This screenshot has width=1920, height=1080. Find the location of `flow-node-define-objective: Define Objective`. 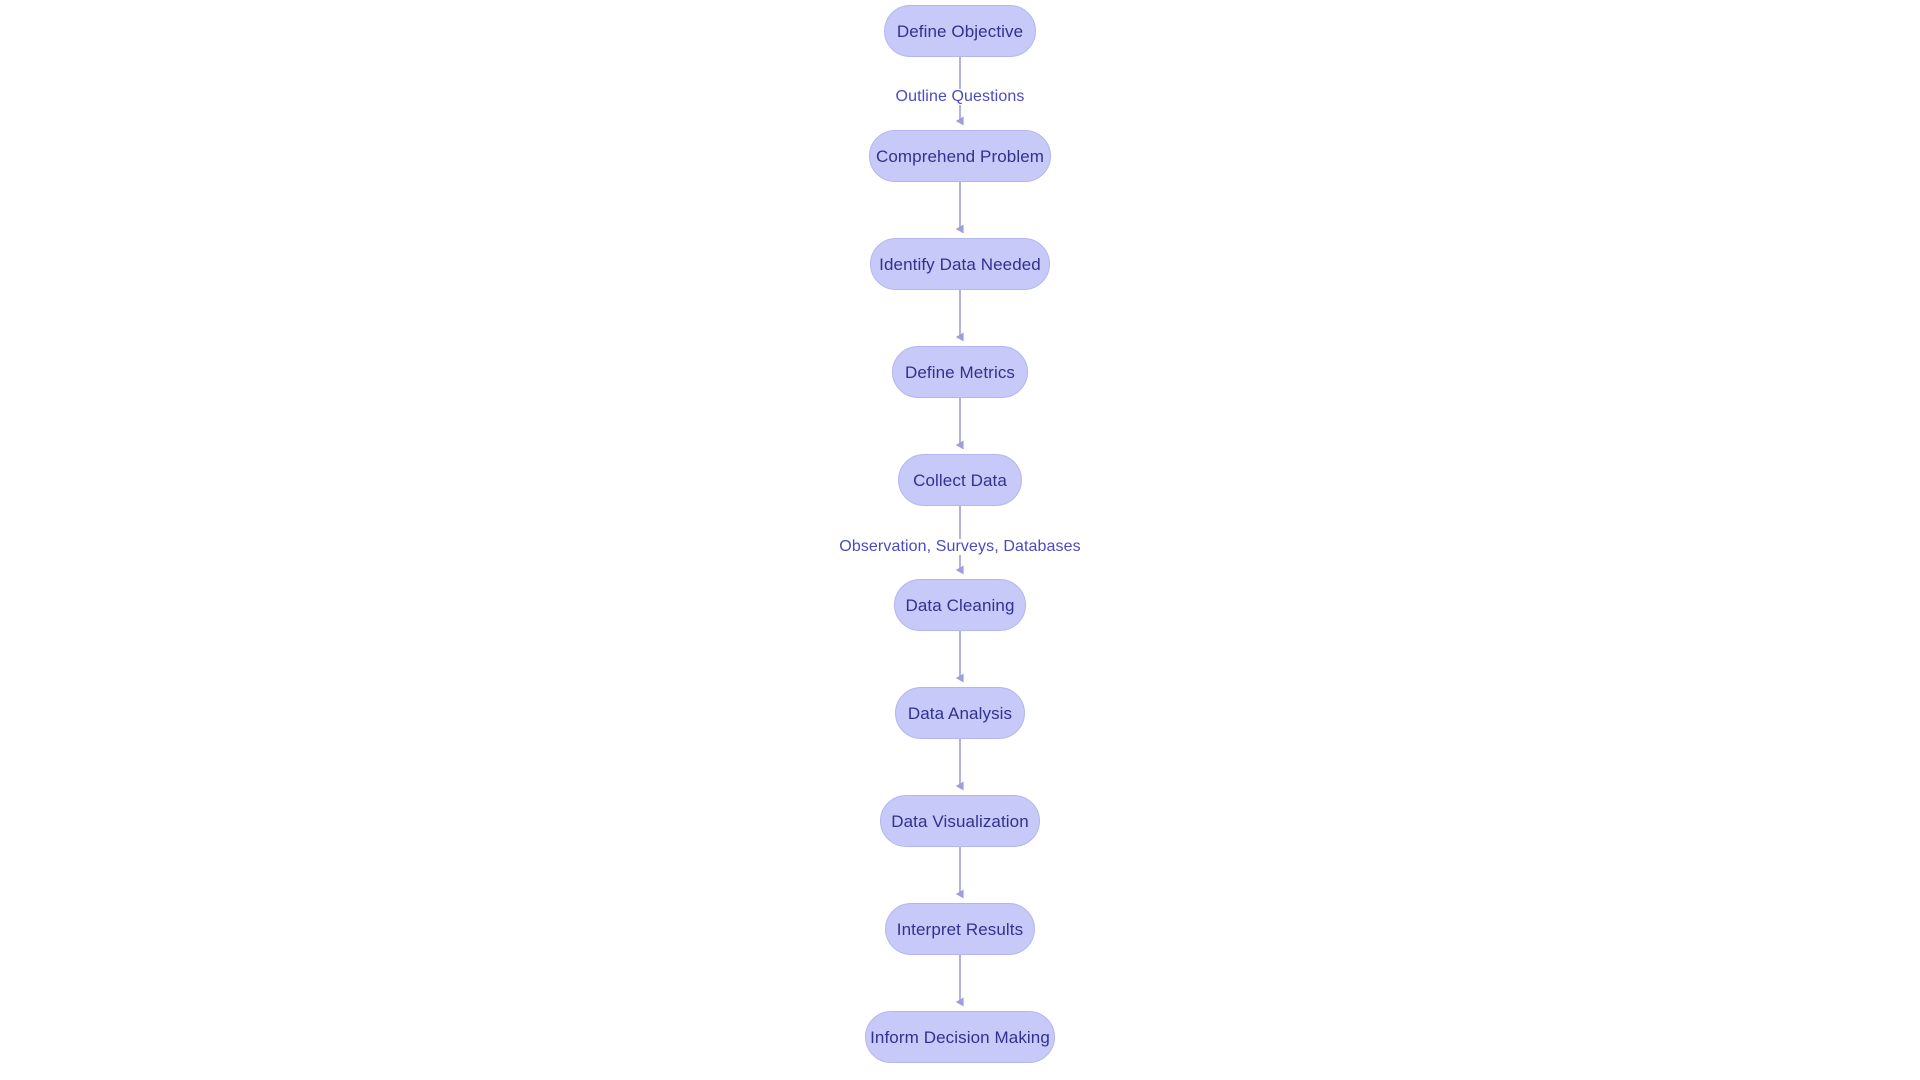

flow-node-define-objective: Define Objective is located at coordinates (960, 31).